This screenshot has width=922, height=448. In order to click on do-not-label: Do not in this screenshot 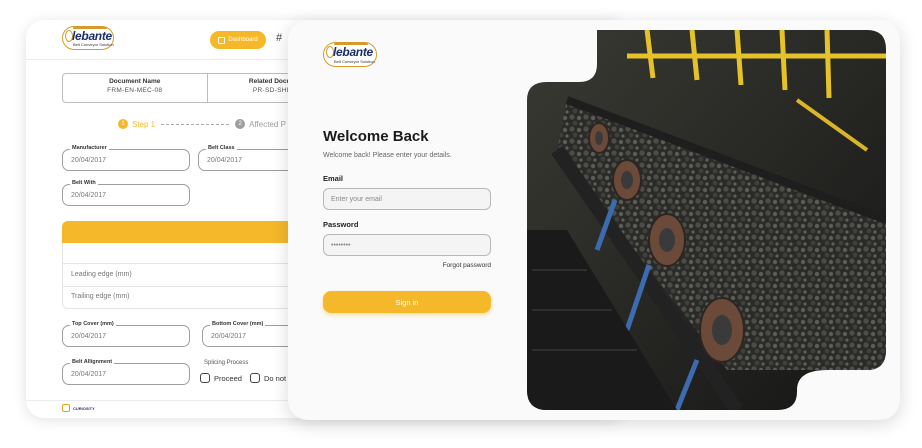, I will do `click(275, 378)`.